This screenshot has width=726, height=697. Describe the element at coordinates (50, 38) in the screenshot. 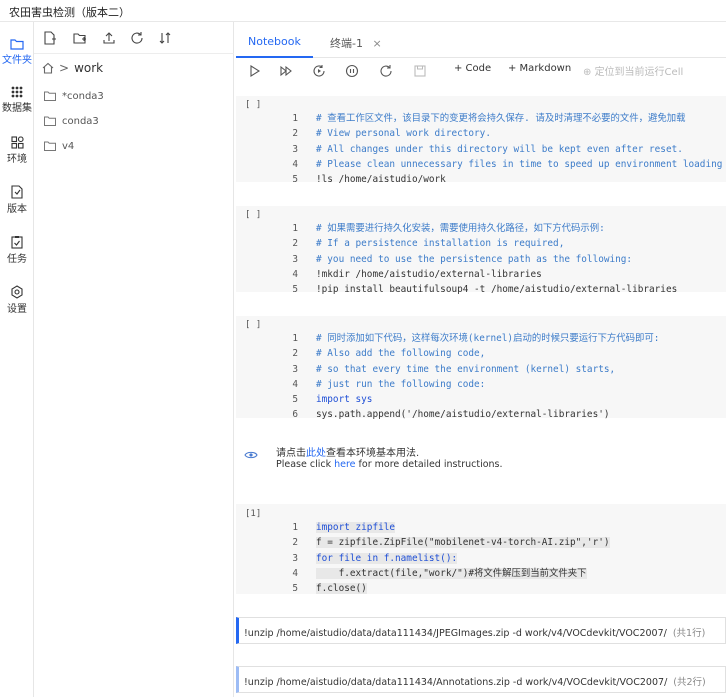

I see `new-file-icon` at that location.